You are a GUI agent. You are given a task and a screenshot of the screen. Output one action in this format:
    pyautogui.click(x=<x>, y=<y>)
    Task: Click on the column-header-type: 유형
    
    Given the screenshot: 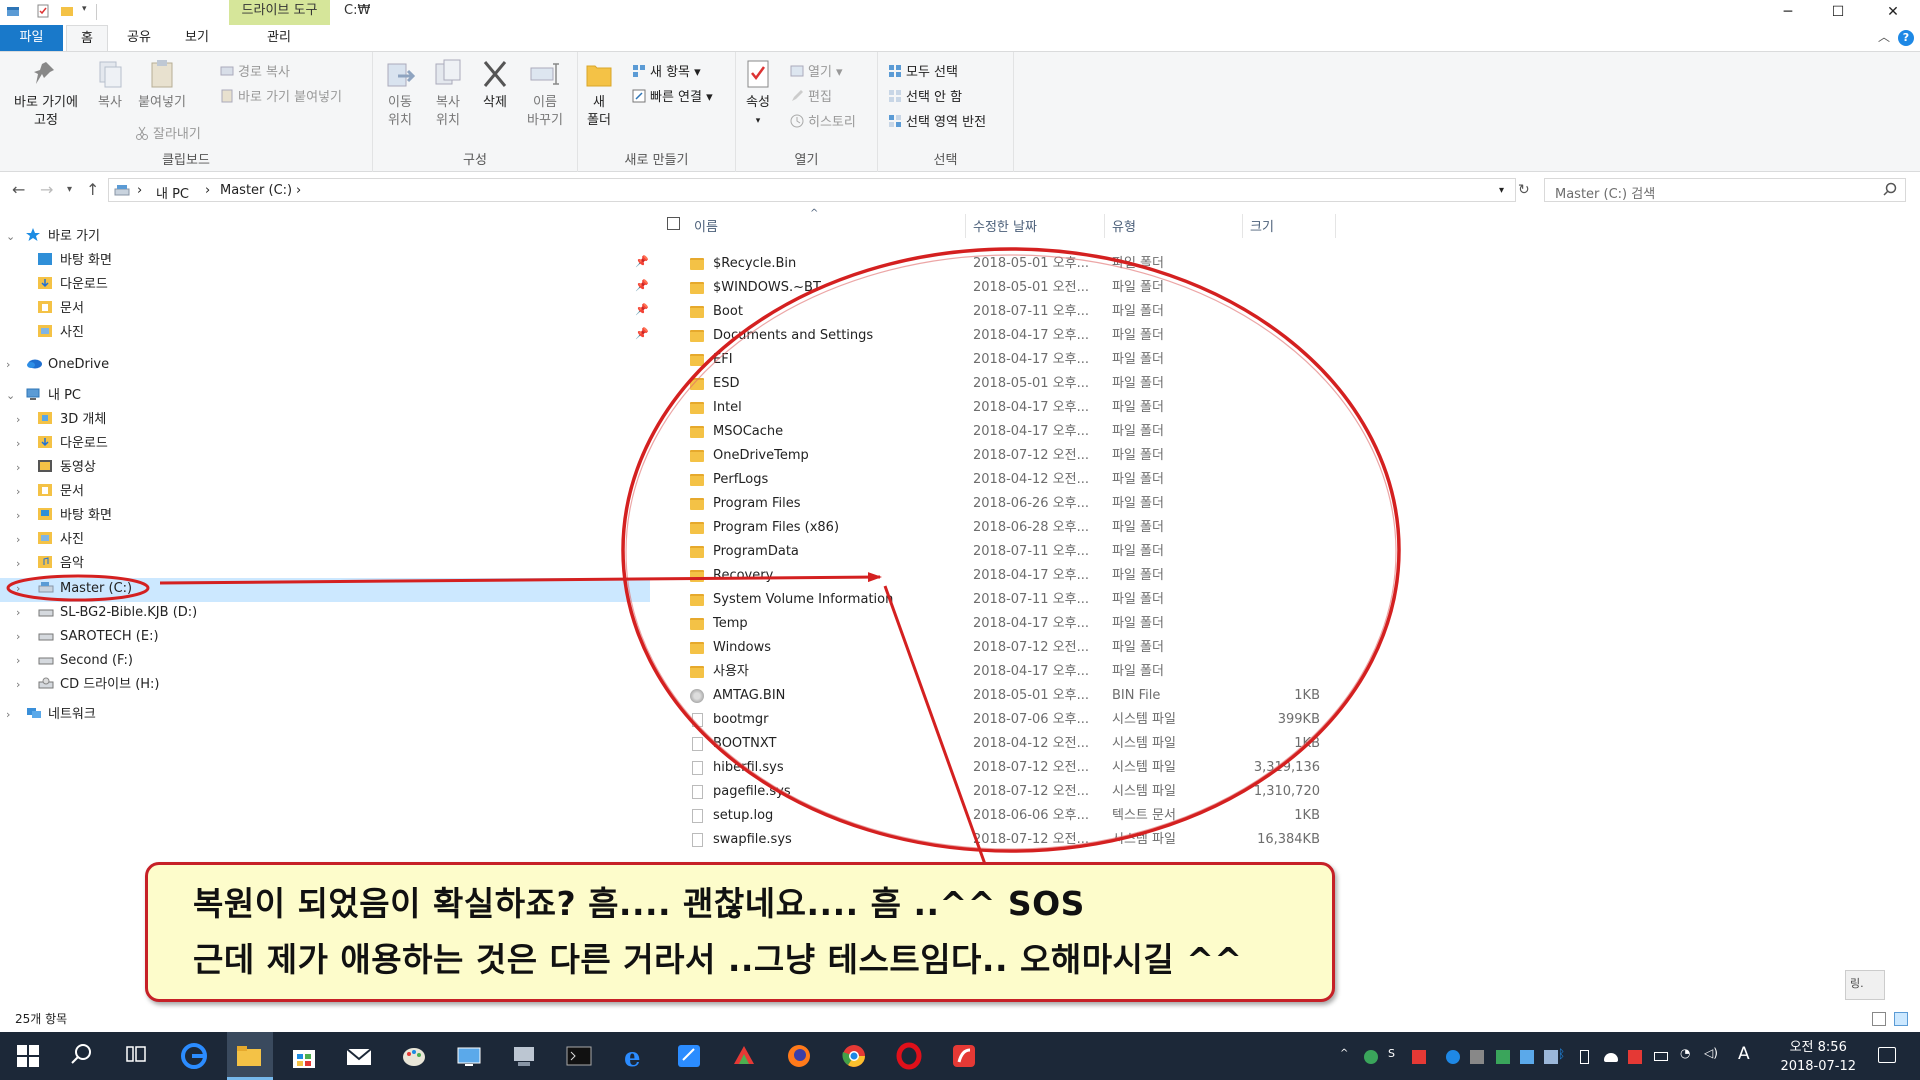 What is the action you would take?
    pyautogui.click(x=1124, y=225)
    